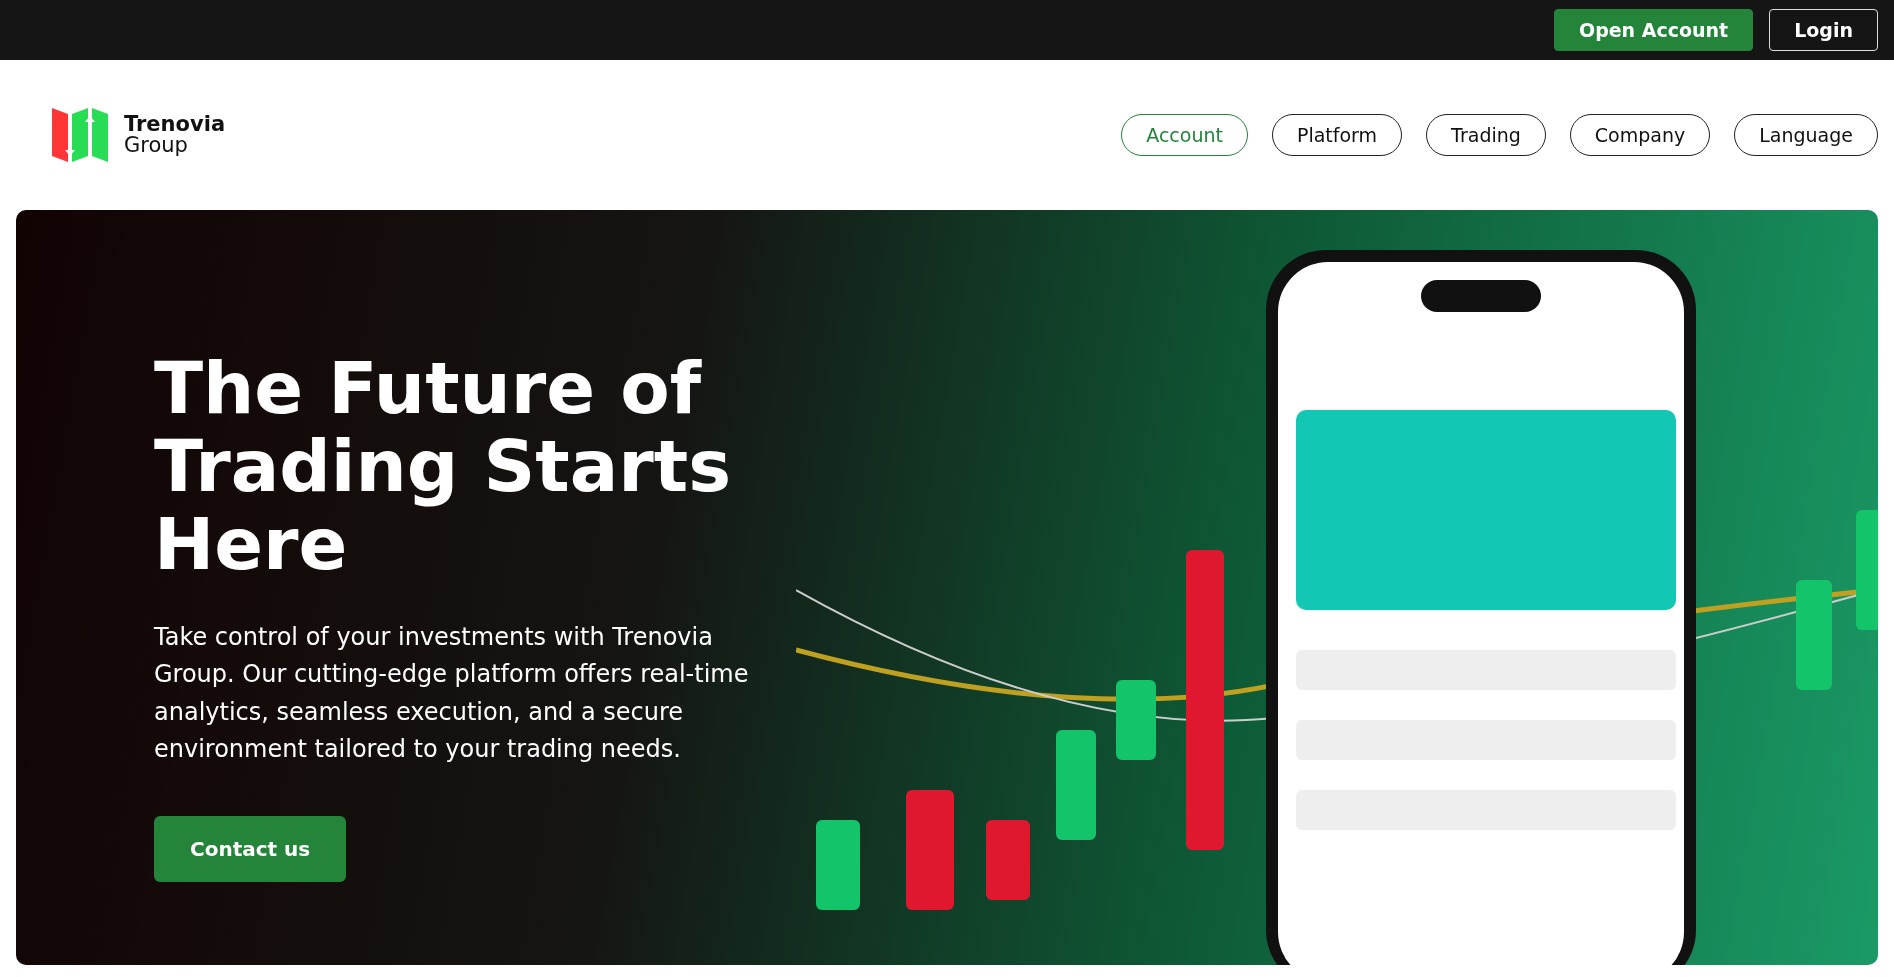 The width and height of the screenshot is (1894, 977). What do you see at coordinates (1806, 135) in the screenshot?
I see `nav-tab: Language` at bounding box center [1806, 135].